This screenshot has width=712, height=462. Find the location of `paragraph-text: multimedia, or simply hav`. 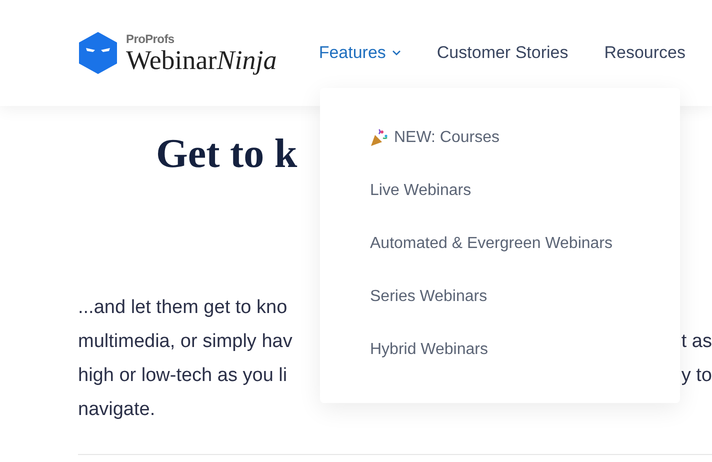

paragraph-text: multimedia, or simply hav is located at coordinates (185, 342).